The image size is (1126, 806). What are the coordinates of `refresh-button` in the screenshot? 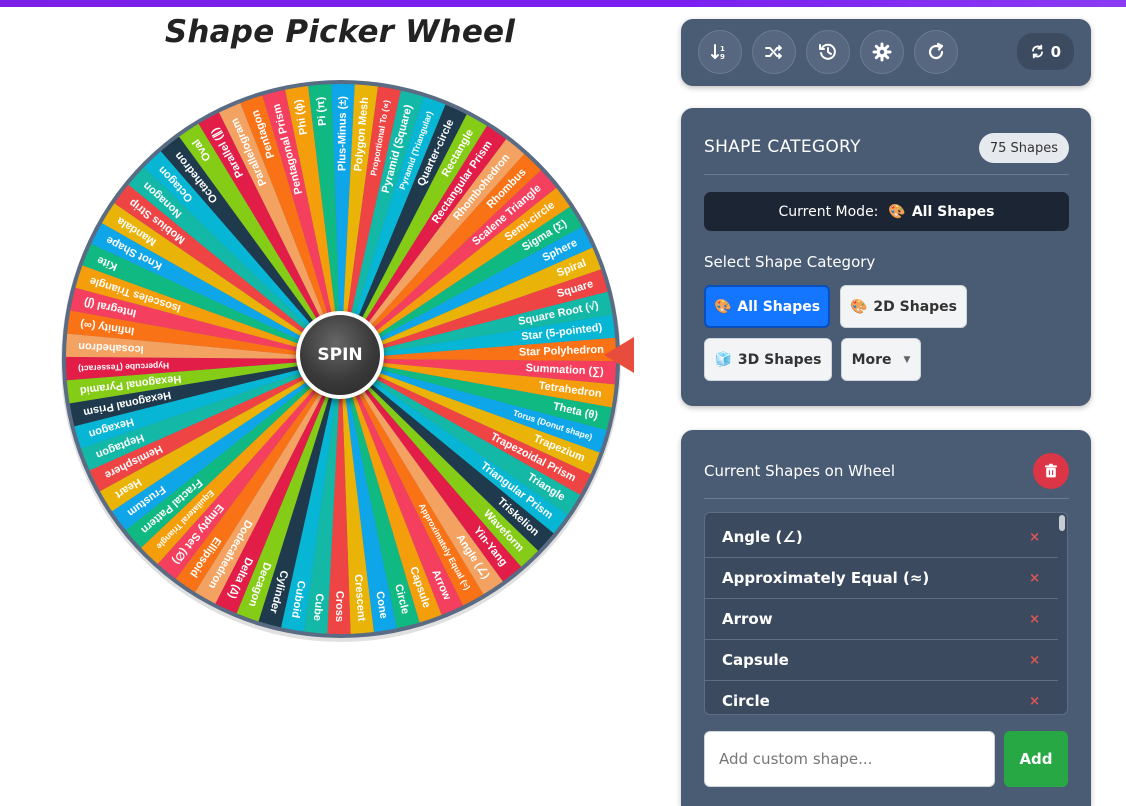 It's located at (936, 52).